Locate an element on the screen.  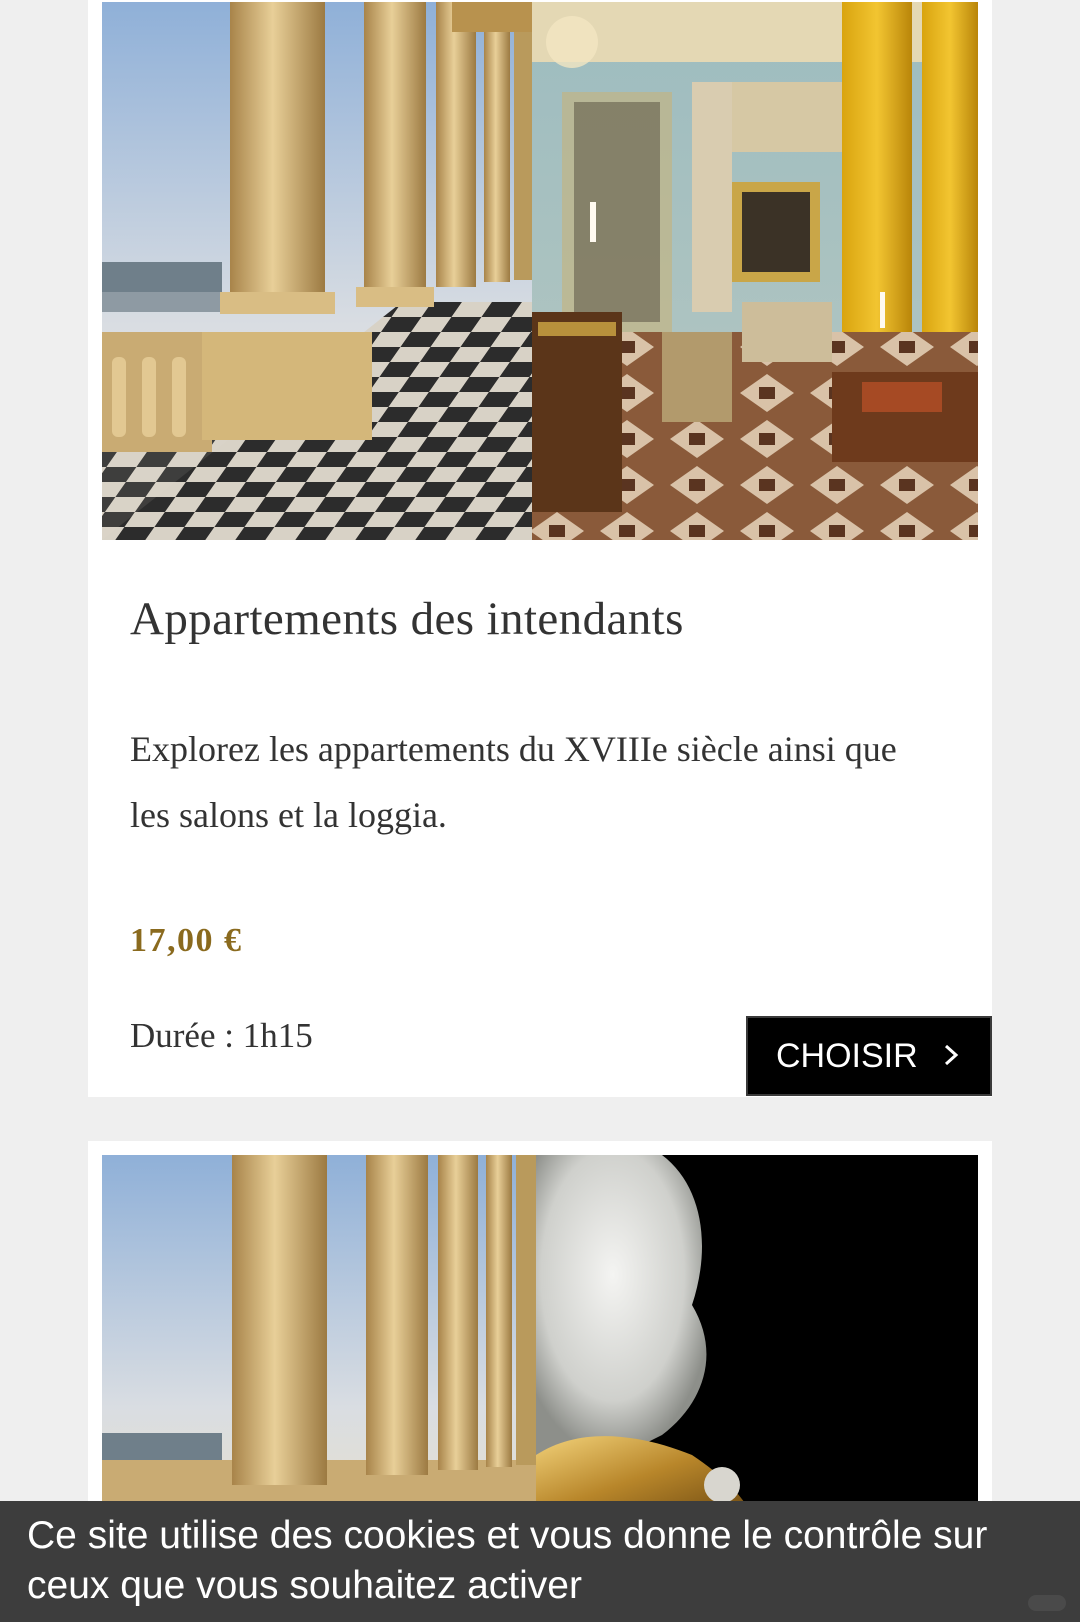
chevron-right-icon is located at coordinates (951, 1055).